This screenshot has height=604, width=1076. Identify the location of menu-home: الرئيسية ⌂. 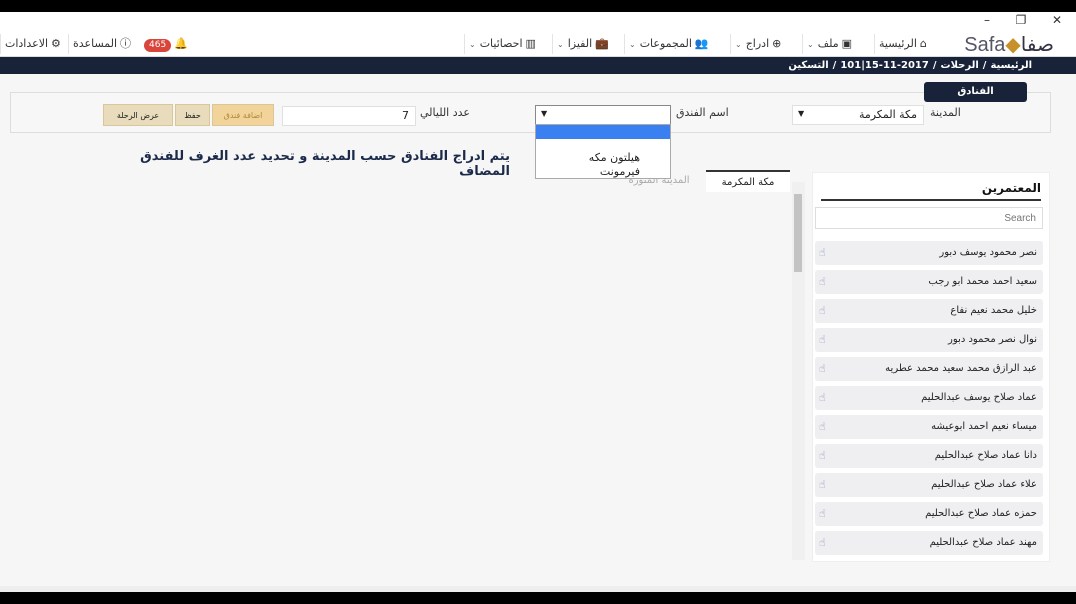
(904, 44).